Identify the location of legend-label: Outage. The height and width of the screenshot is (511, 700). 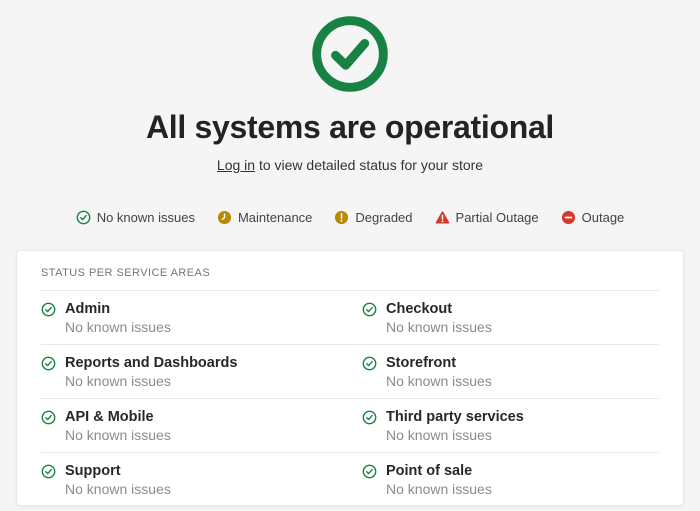
(603, 217).